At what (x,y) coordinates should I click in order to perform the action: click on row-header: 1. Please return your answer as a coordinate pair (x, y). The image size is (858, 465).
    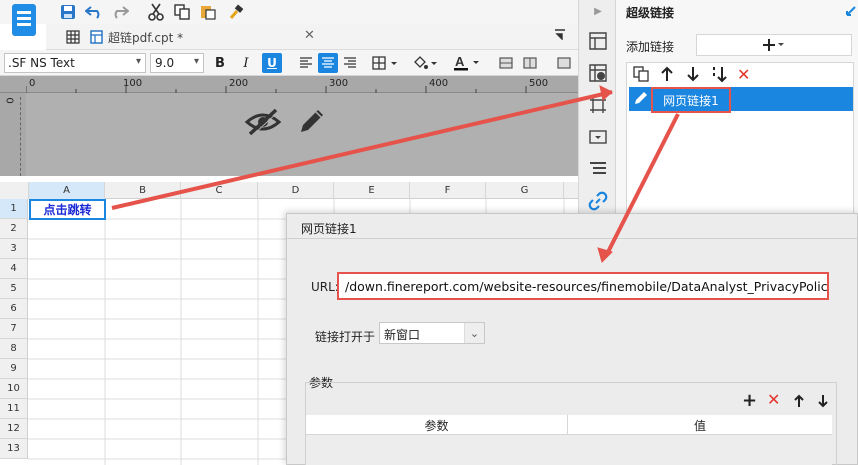
    Looking at the image, I should click on (14, 209).